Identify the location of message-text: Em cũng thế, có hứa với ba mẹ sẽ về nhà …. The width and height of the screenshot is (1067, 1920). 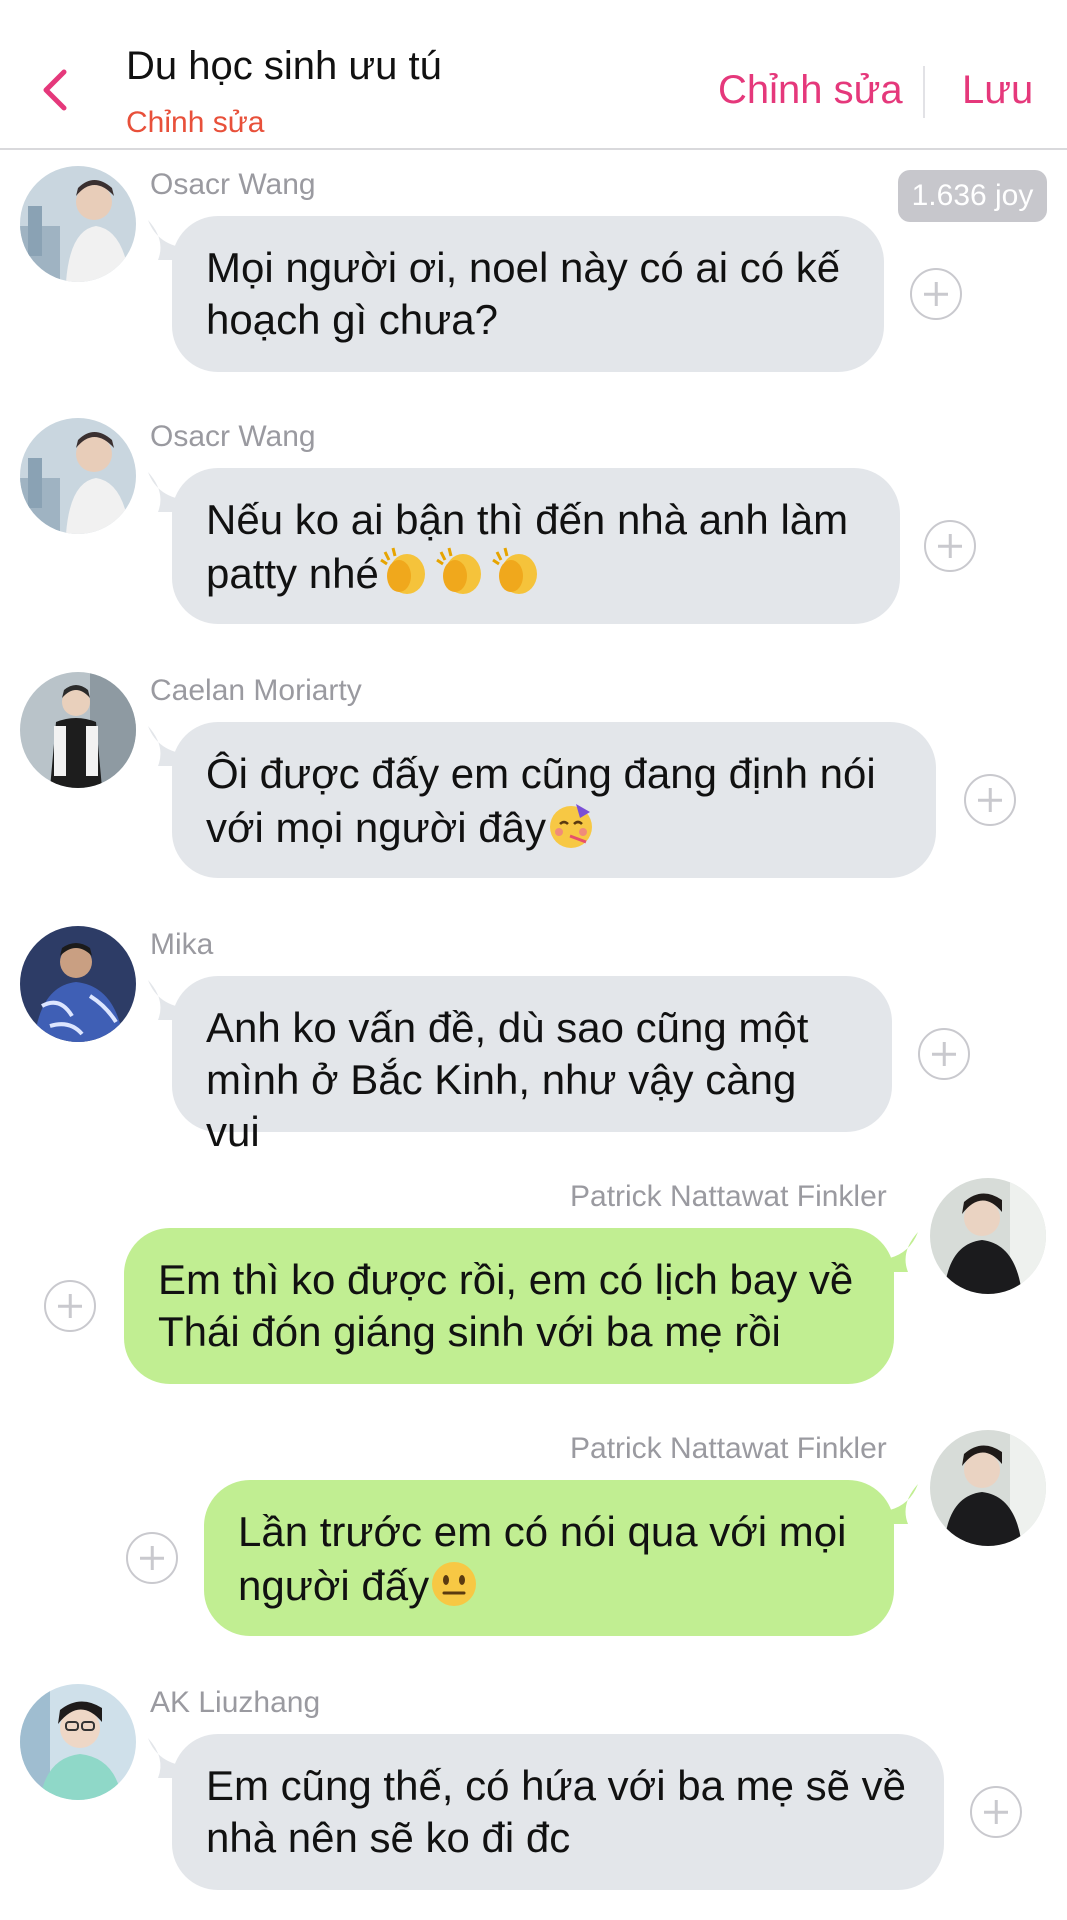
(556, 1811).